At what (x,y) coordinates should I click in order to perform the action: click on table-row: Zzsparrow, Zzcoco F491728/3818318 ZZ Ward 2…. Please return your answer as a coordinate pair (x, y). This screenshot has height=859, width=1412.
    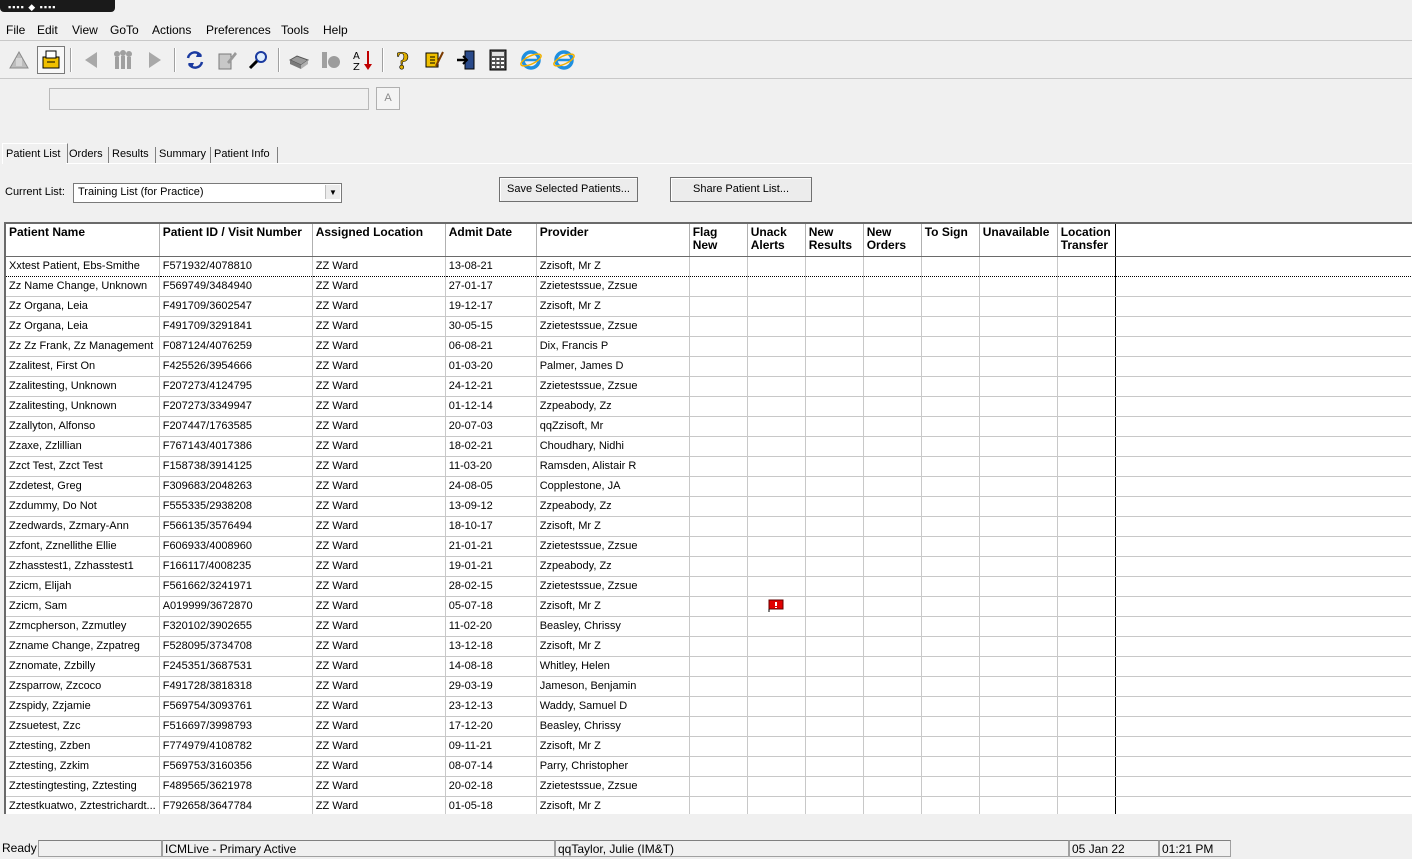
    Looking at the image, I should click on (709, 686).